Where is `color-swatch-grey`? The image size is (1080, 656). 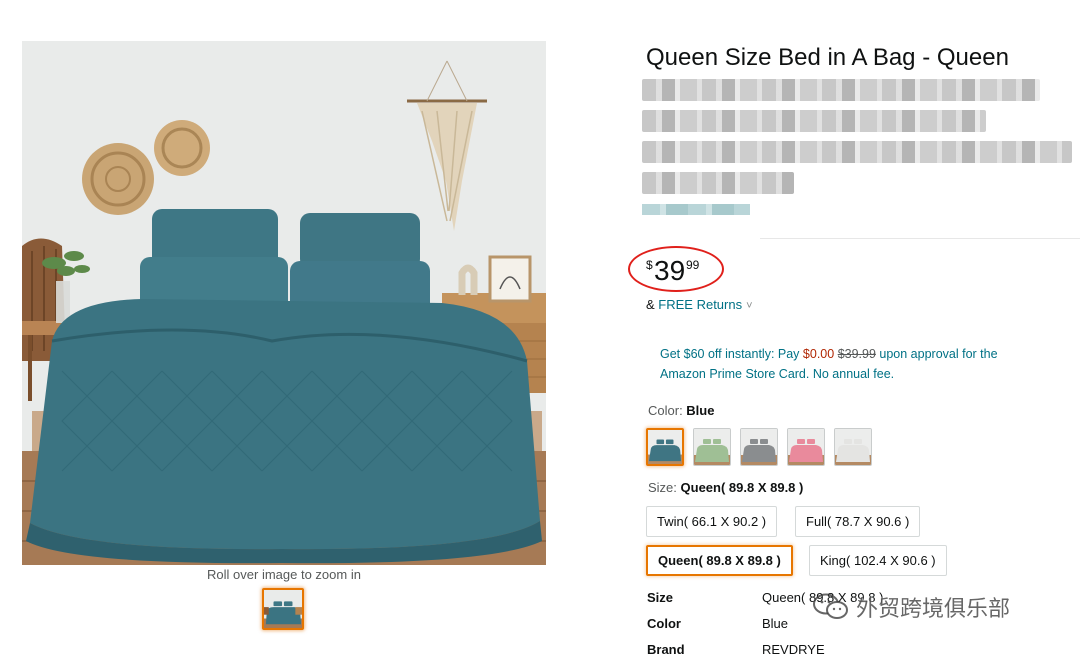
color-swatch-grey is located at coordinates (759, 447).